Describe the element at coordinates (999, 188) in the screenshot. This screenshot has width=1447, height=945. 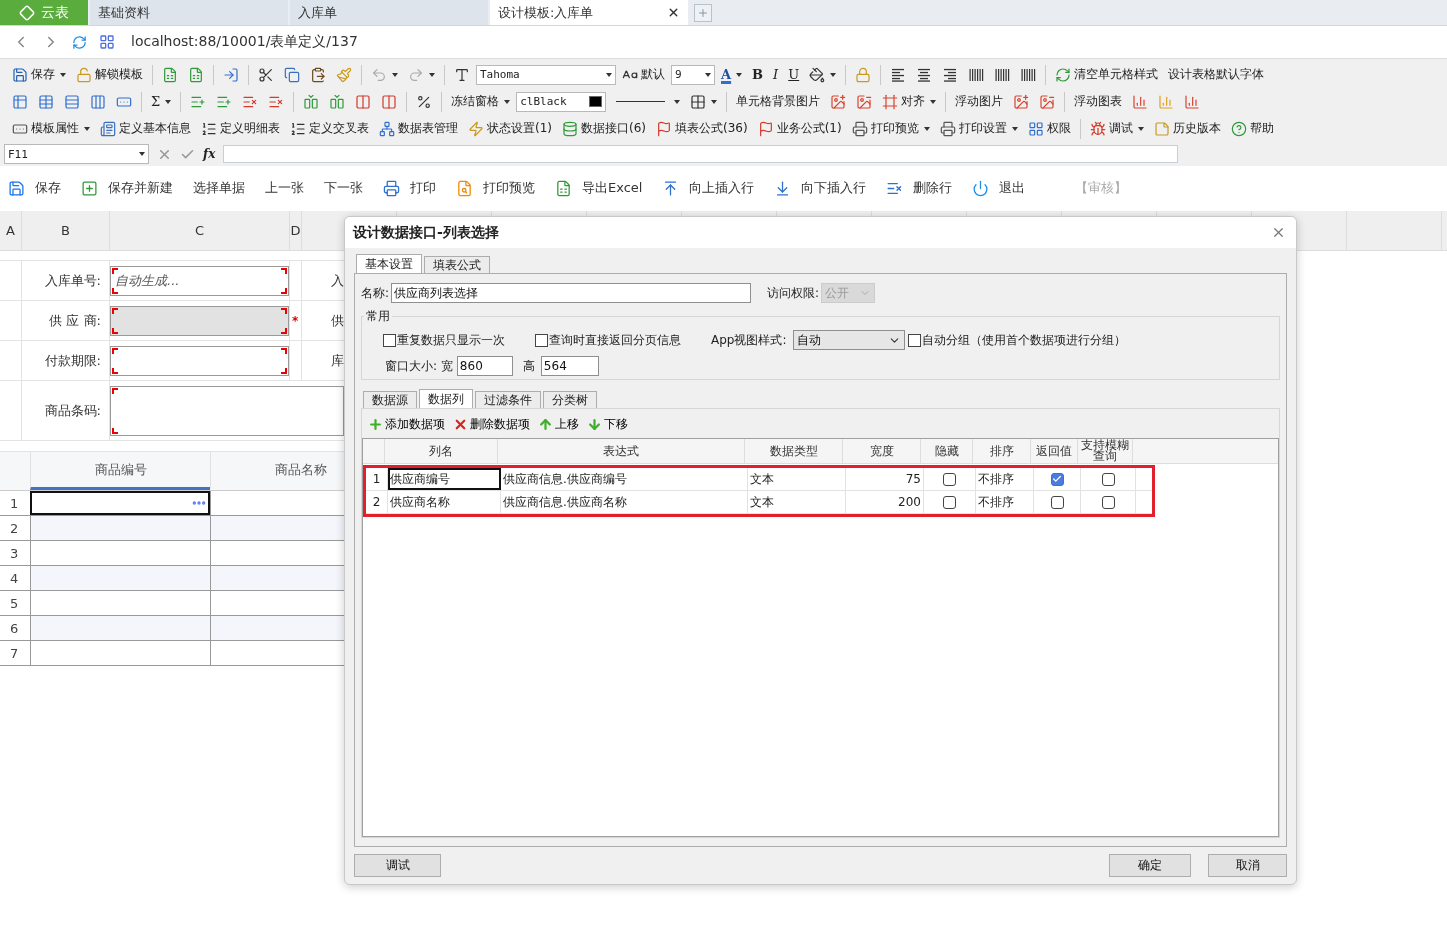
I see `action-button: 退出` at that location.